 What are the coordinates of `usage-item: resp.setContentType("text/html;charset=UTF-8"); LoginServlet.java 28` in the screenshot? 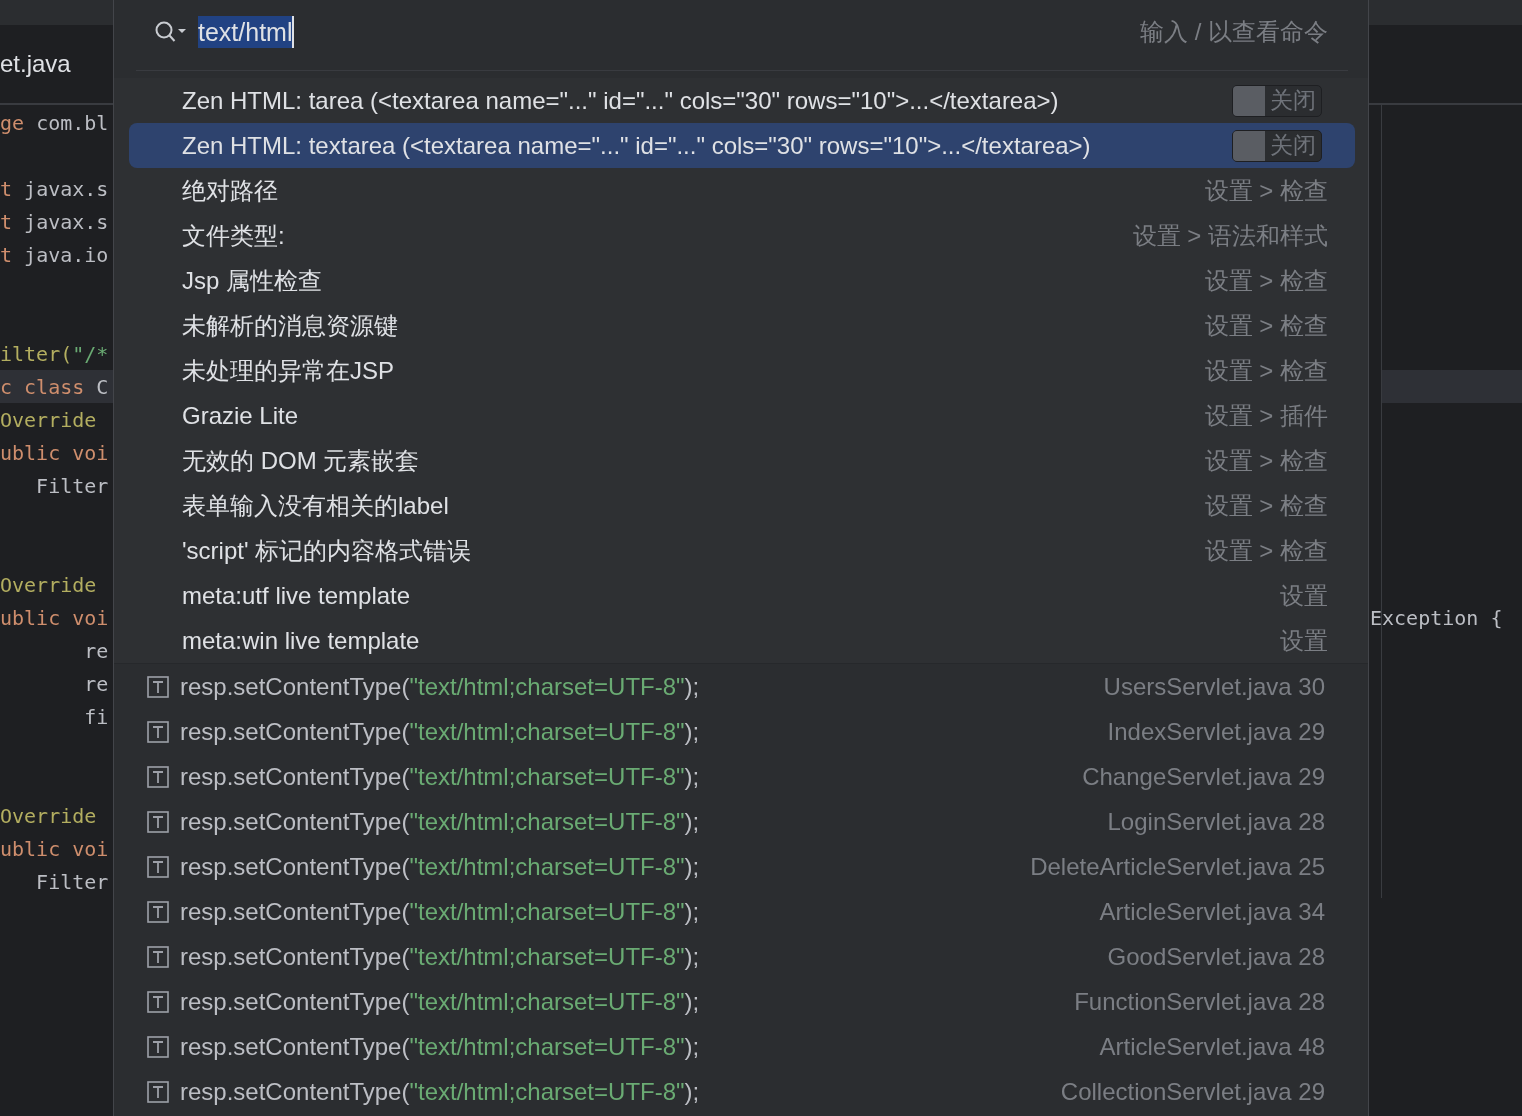 It's located at (741, 821).